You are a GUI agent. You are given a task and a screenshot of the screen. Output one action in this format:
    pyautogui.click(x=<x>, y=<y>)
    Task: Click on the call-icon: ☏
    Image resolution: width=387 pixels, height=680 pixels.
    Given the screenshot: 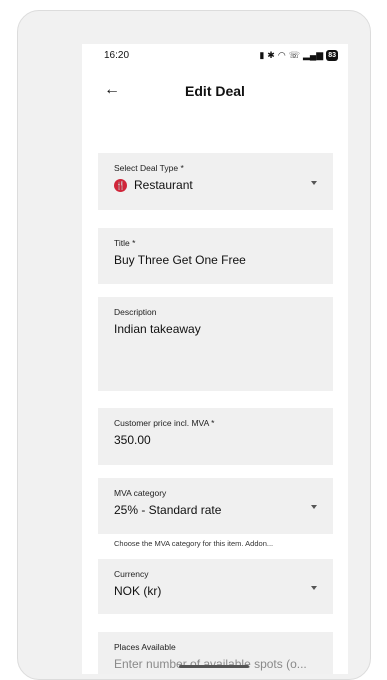 What is the action you would take?
    pyautogui.click(x=294, y=54)
    